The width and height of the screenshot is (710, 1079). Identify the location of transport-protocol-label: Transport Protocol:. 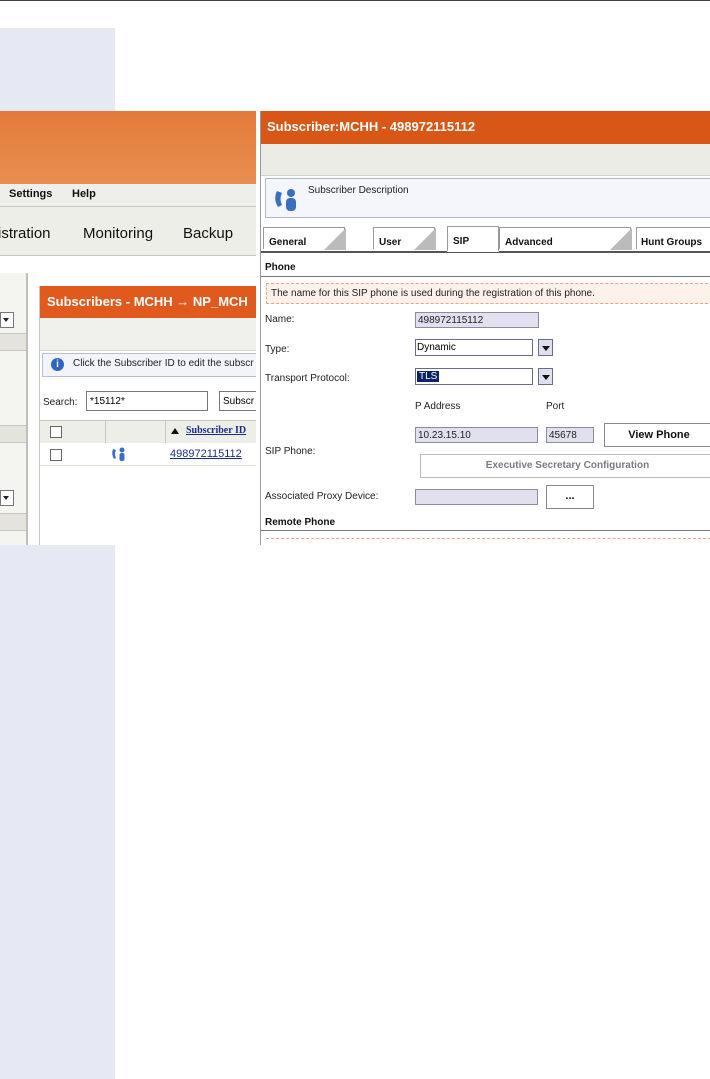
(307, 378).